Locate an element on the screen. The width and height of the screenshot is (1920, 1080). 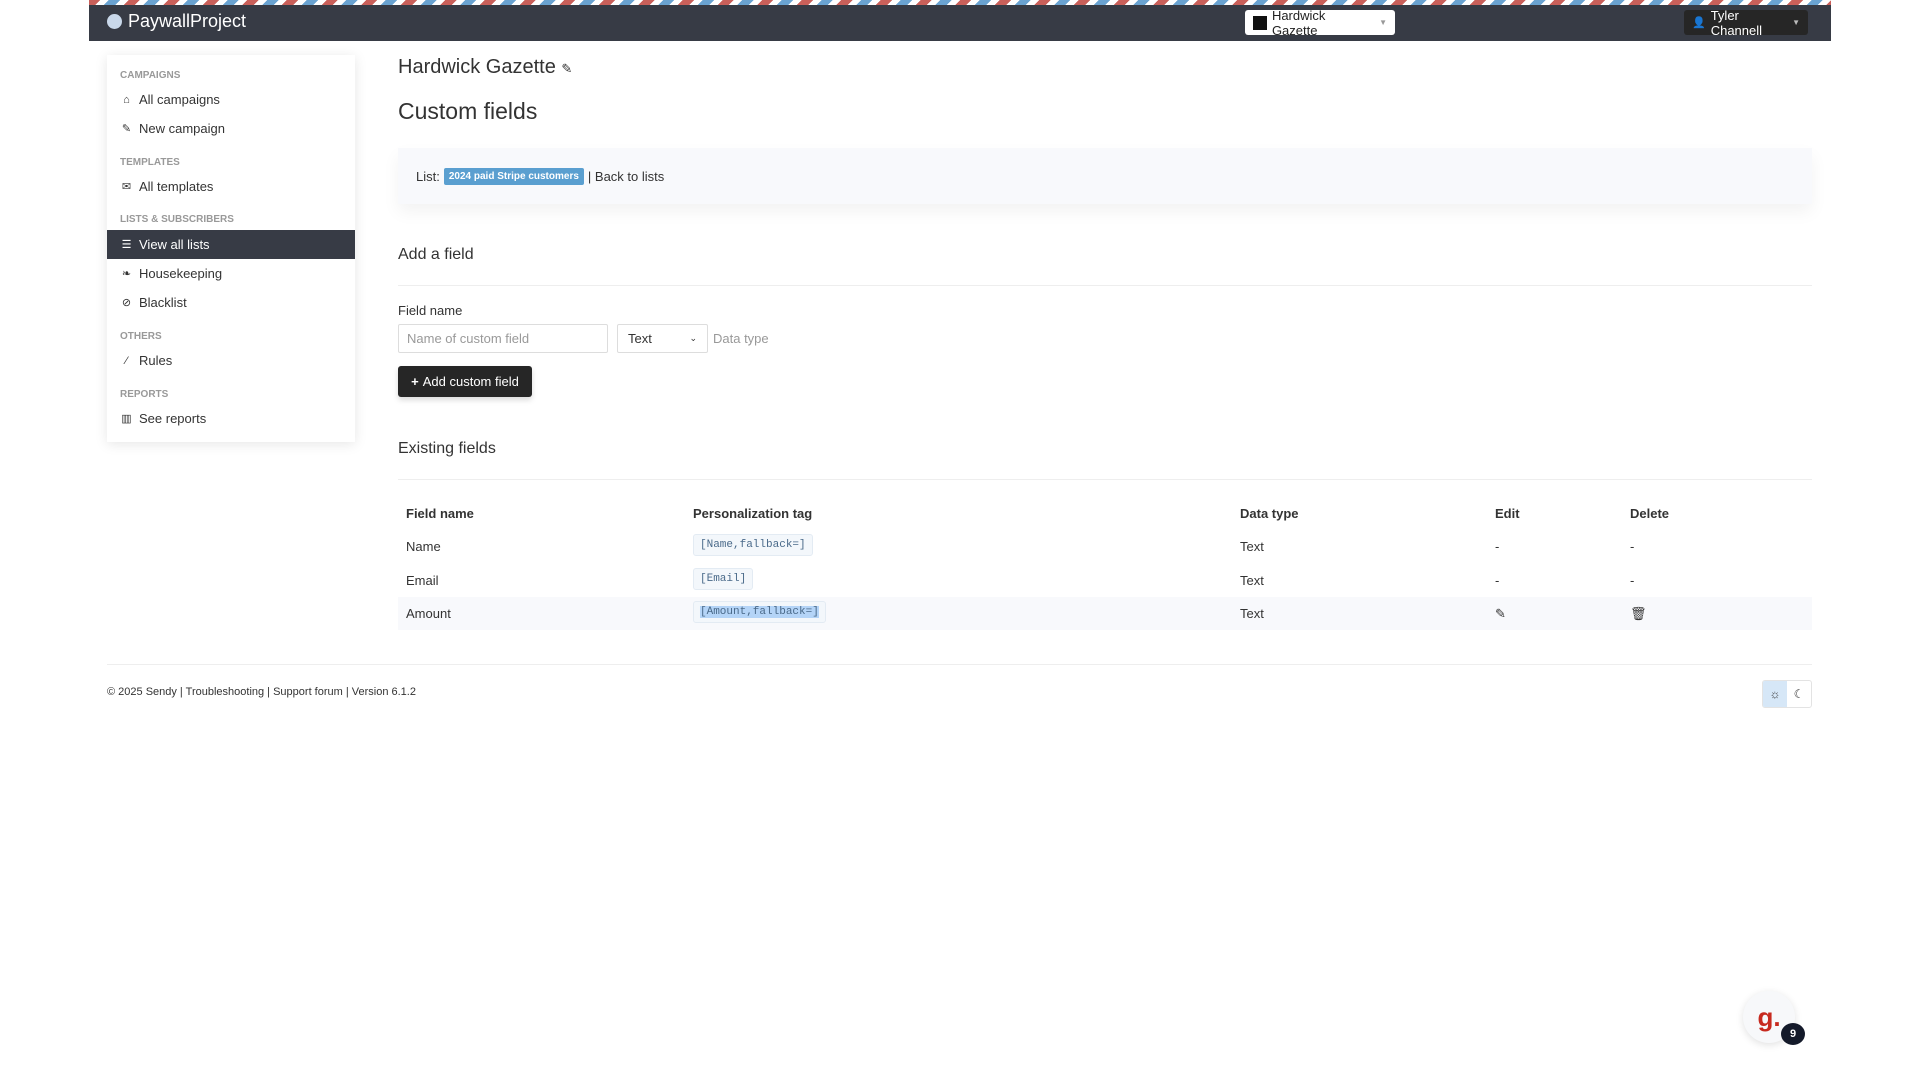
brand-title-text: Hardwick Gazette is located at coordinates (477, 67).